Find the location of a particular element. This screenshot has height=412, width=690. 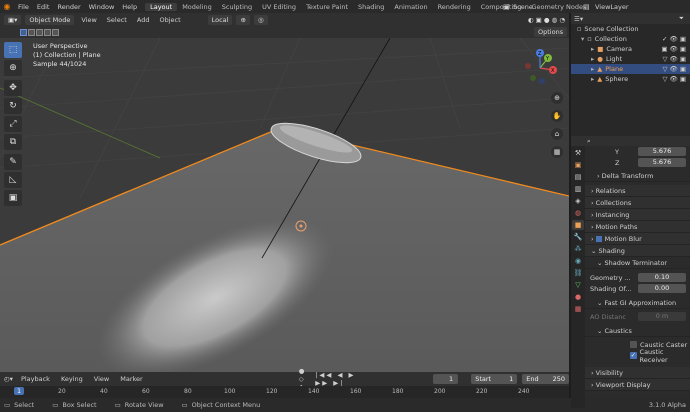

tab-rendering: Rendering is located at coordinates (454, 7).